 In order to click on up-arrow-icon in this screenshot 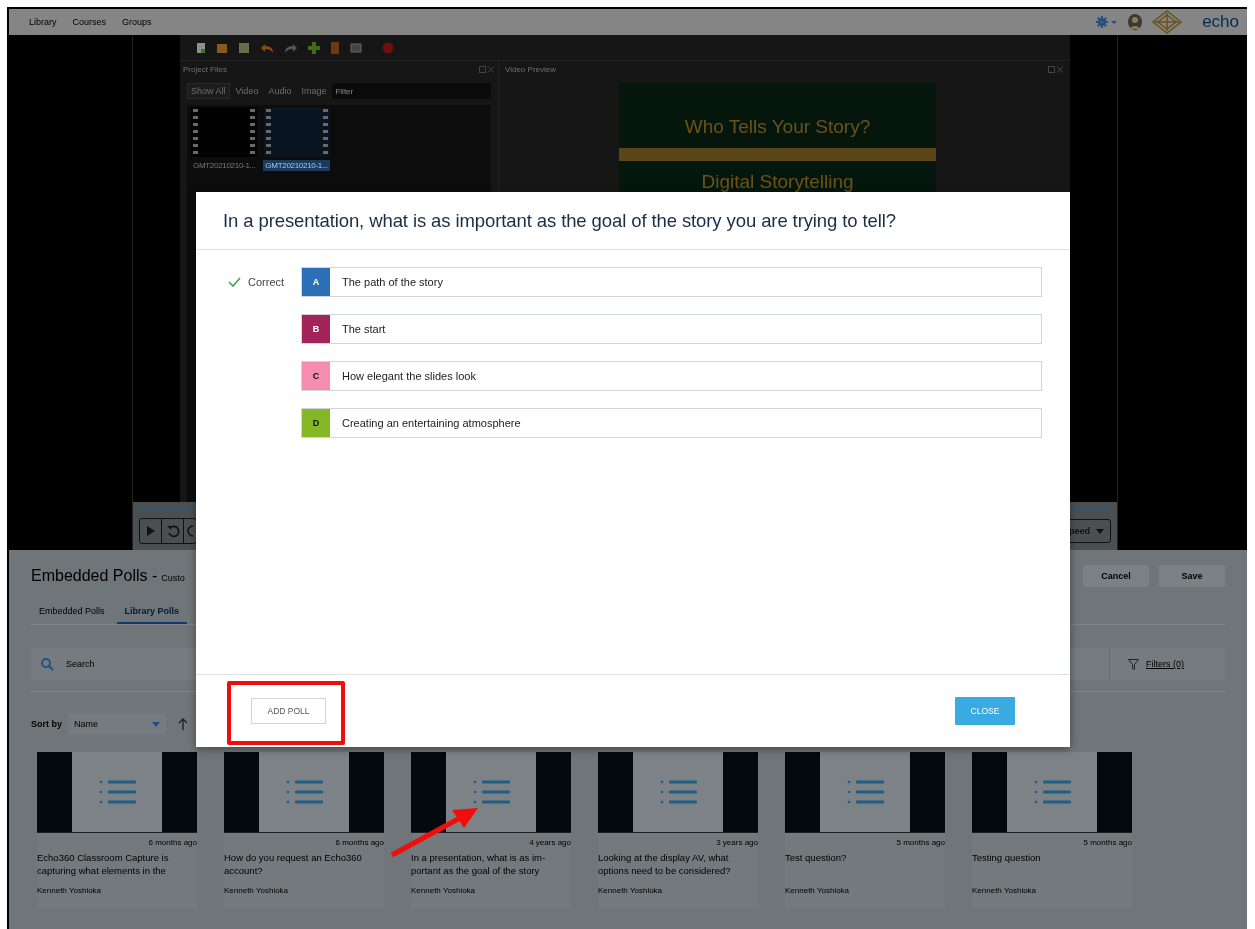, I will do `click(183, 724)`.